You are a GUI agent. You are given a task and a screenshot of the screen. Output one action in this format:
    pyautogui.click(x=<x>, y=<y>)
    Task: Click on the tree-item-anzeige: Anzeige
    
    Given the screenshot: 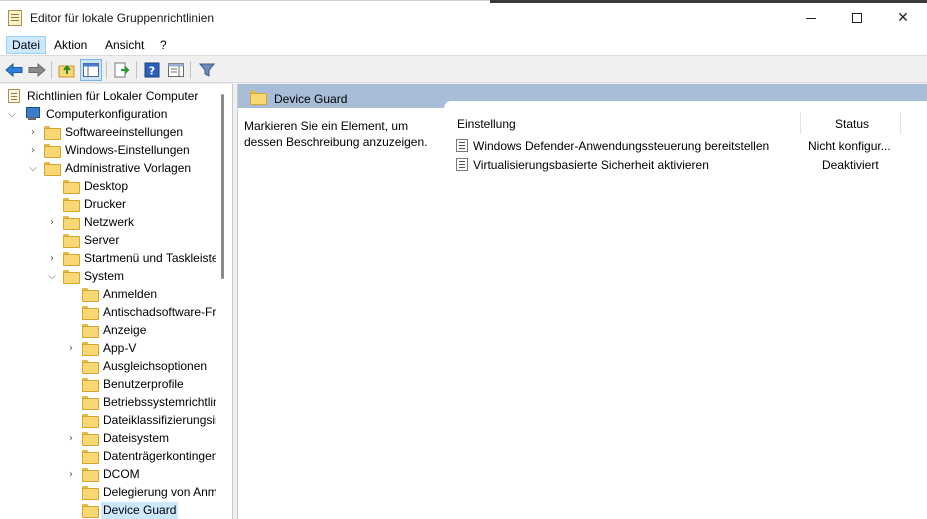 What is the action you would take?
    pyautogui.click(x=108, y=330)
    